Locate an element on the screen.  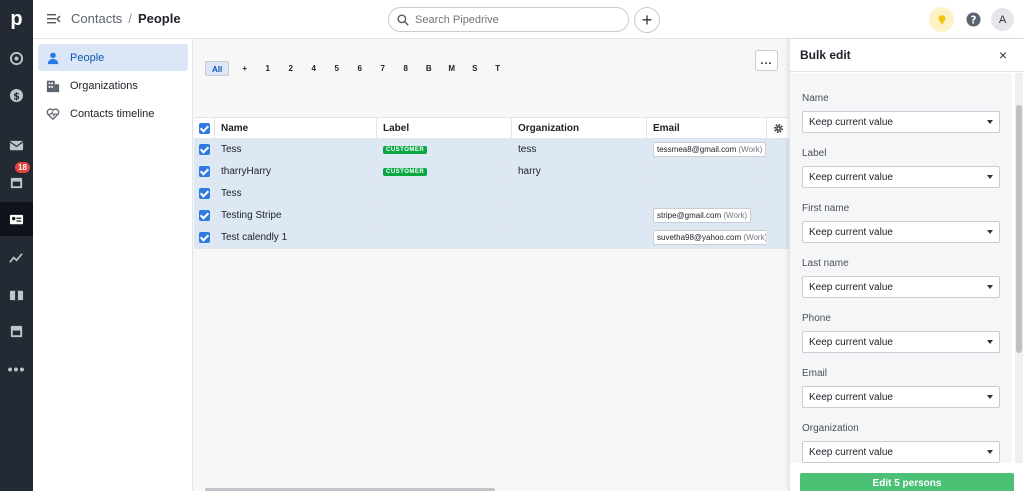
field-name: Name Keep current value is located at coordinates (901, 113).